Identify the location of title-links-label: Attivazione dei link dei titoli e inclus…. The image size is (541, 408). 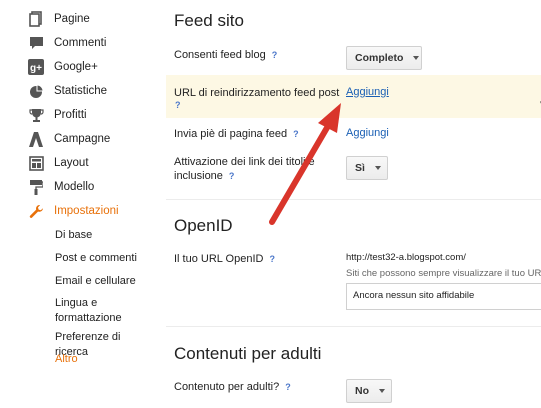
(259, 169).